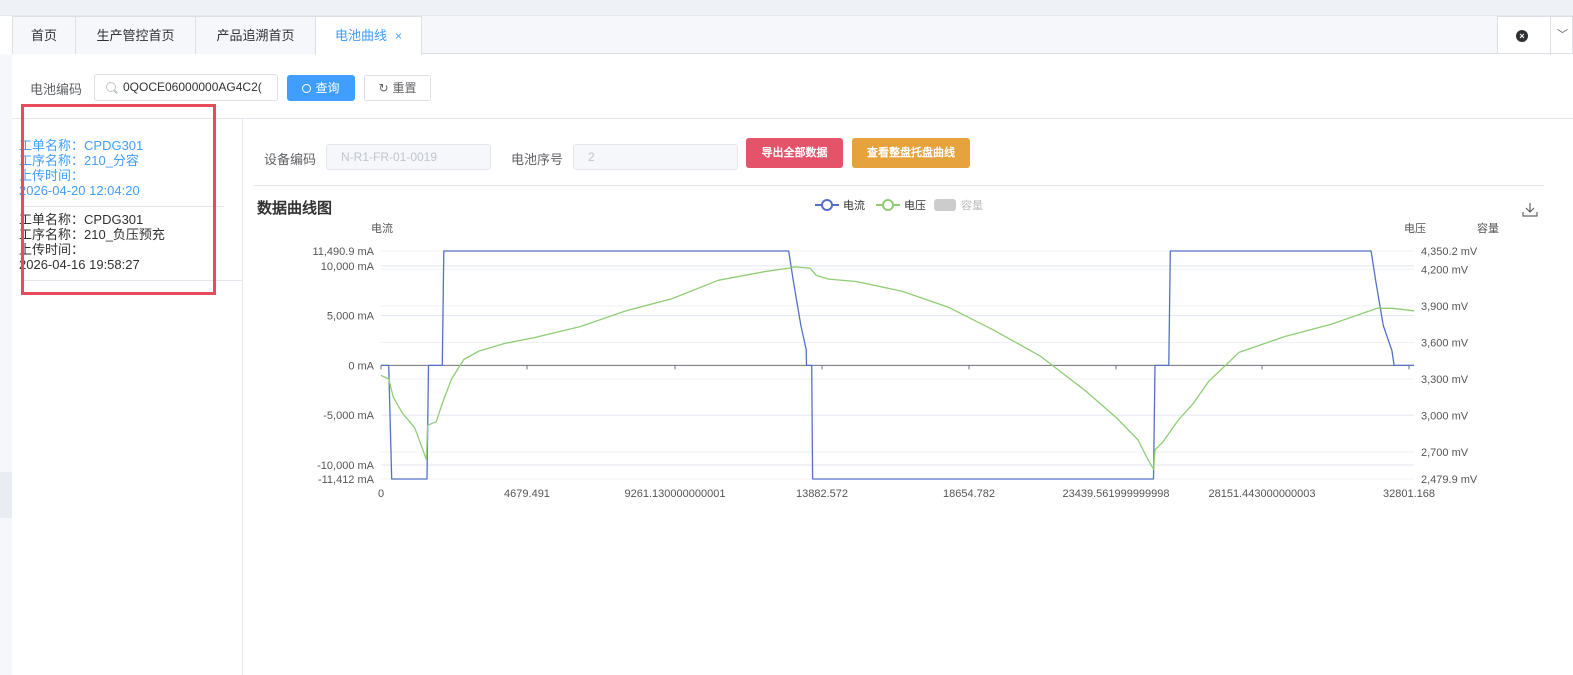 The image size is (1573, 675). I want to click on legend-capacity-swatch, so click(945, 205).